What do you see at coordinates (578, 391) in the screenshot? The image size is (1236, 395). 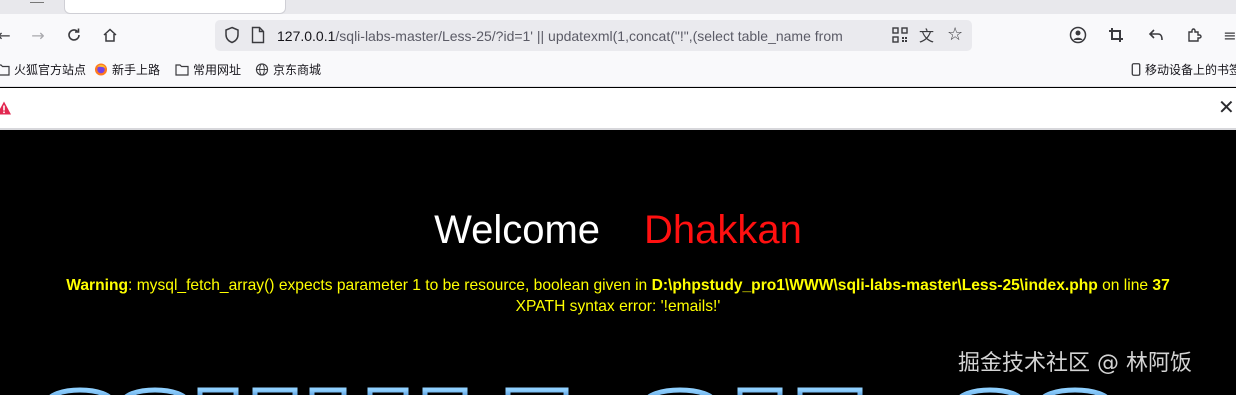 I see `banner-image` at bounding box center [578, 391].